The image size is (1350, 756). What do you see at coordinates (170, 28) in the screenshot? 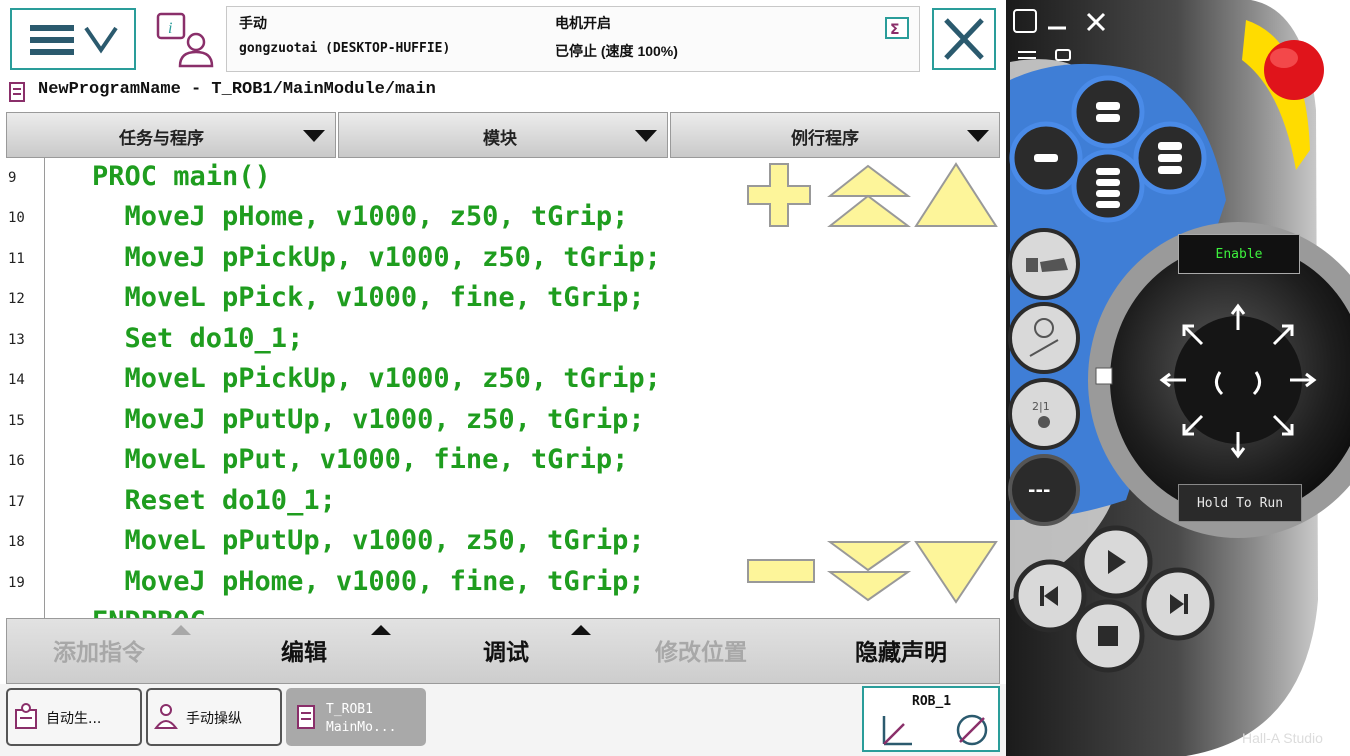
I see `svg-text: i` at bounding box center [170, 28].